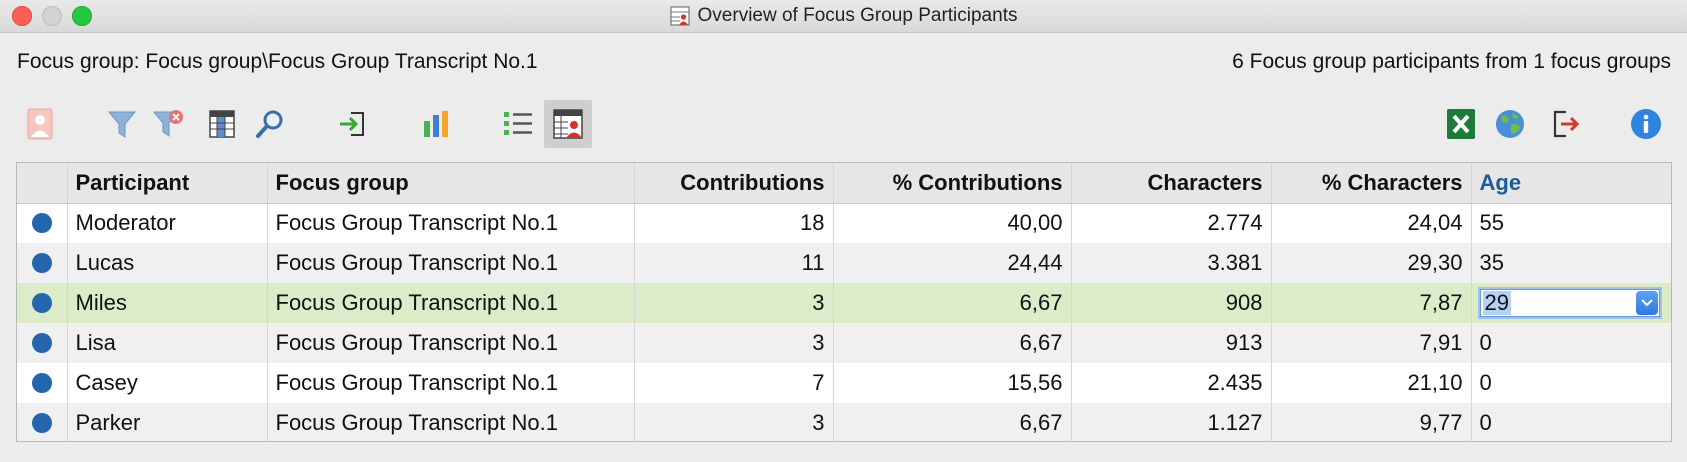 The image size is (1687, 462). I want to click on participant-table-icon, so click(568, 124).